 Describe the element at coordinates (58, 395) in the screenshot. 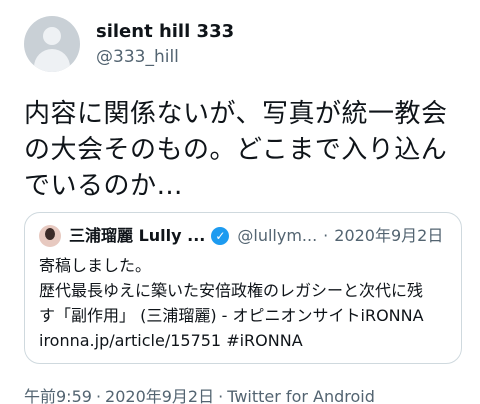

I see `tweet-time: 午前9:59` at that location.